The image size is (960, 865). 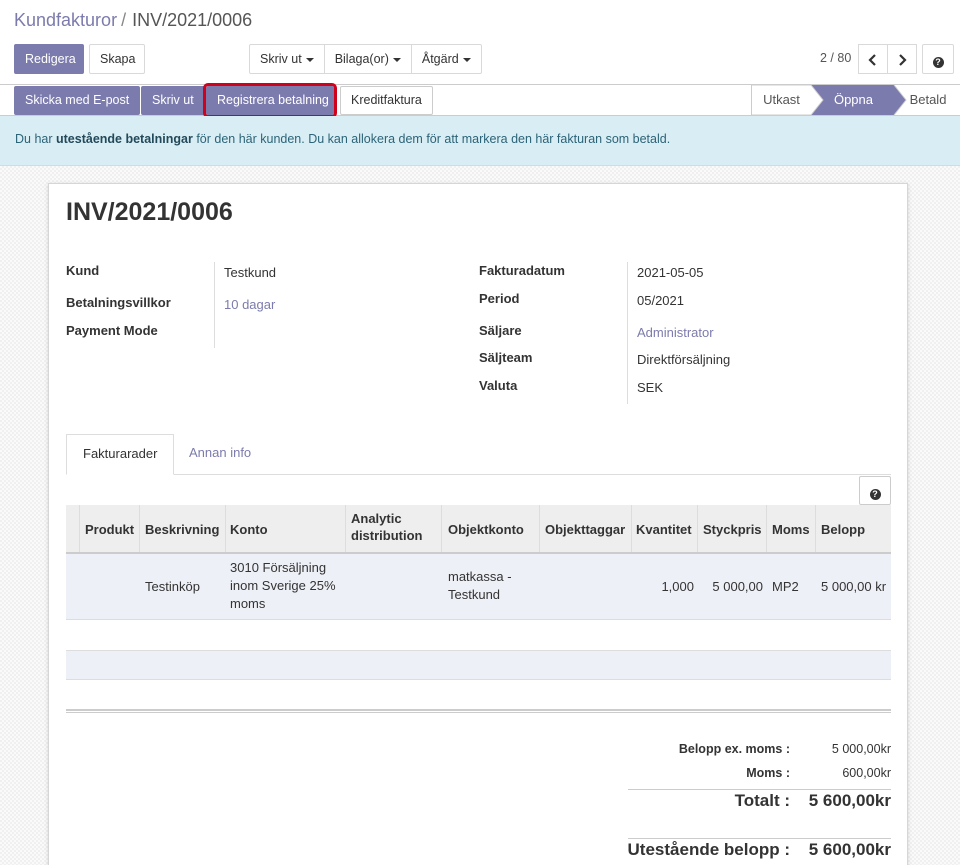 What do you see at coordinates (762, 800) in the screenshot?
I see `total-label: Totalt :` at bounding box center [762, 800].